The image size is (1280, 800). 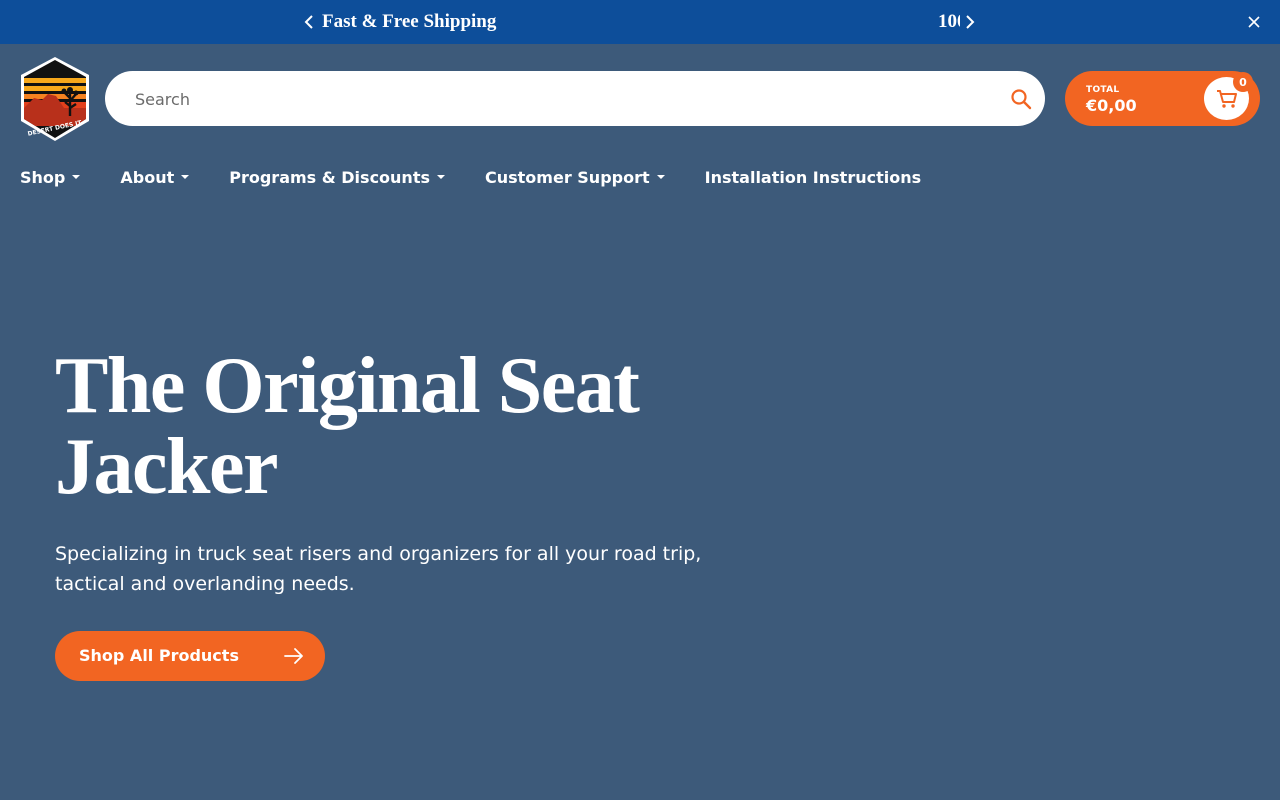 I want to click on nav-item-installation-instructions: Installation Instructions, so click(x=813, y=177).